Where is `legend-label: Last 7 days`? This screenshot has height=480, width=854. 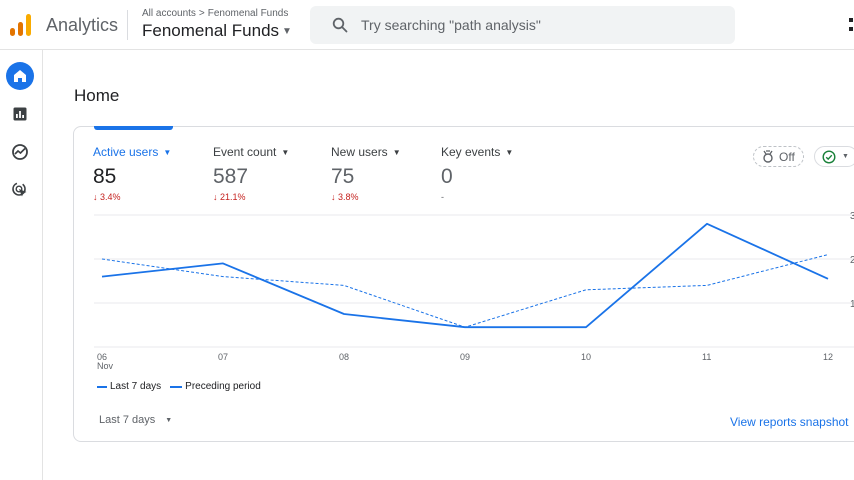 legend-label: Last 7 days is located at coordinates (136, 386).